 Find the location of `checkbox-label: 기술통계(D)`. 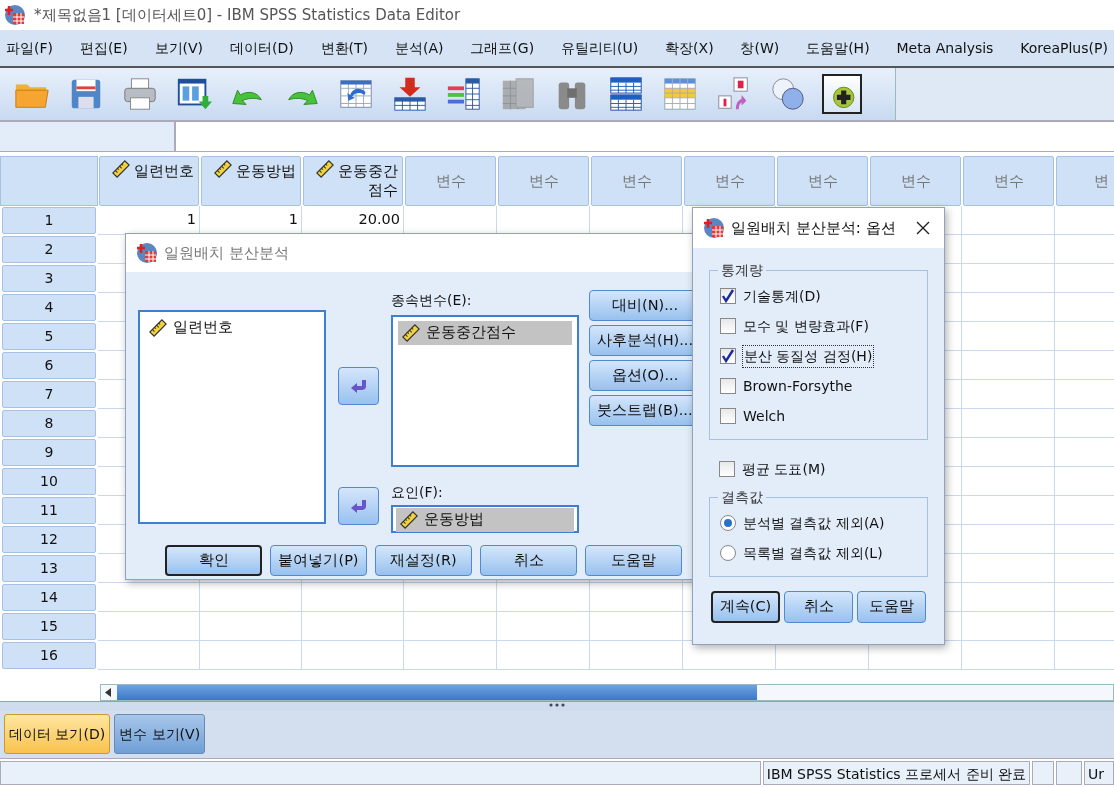

checkbox-label: 기술통계(D) is located at coordinates (782, 296).